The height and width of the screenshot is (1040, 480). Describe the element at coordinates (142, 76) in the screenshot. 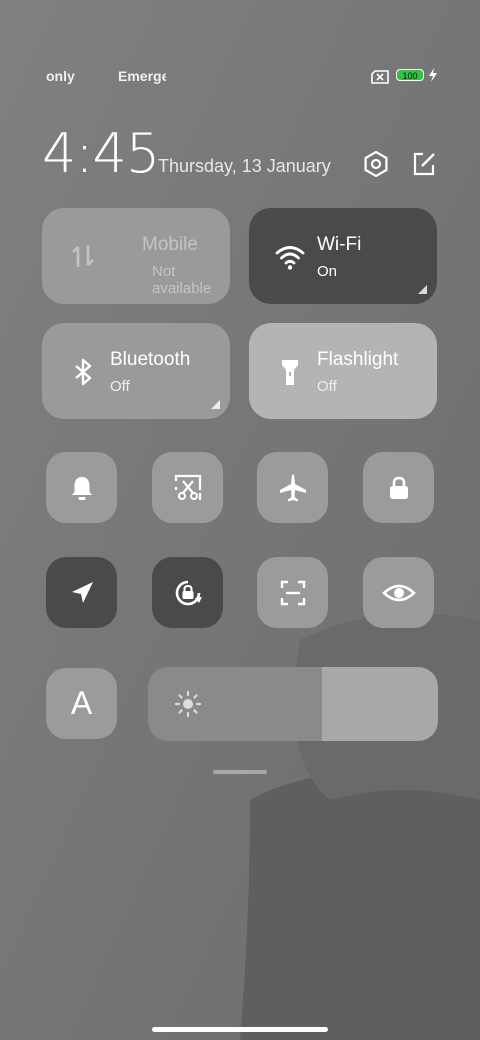

I see `carrier-label-2: Emergency` at that location.